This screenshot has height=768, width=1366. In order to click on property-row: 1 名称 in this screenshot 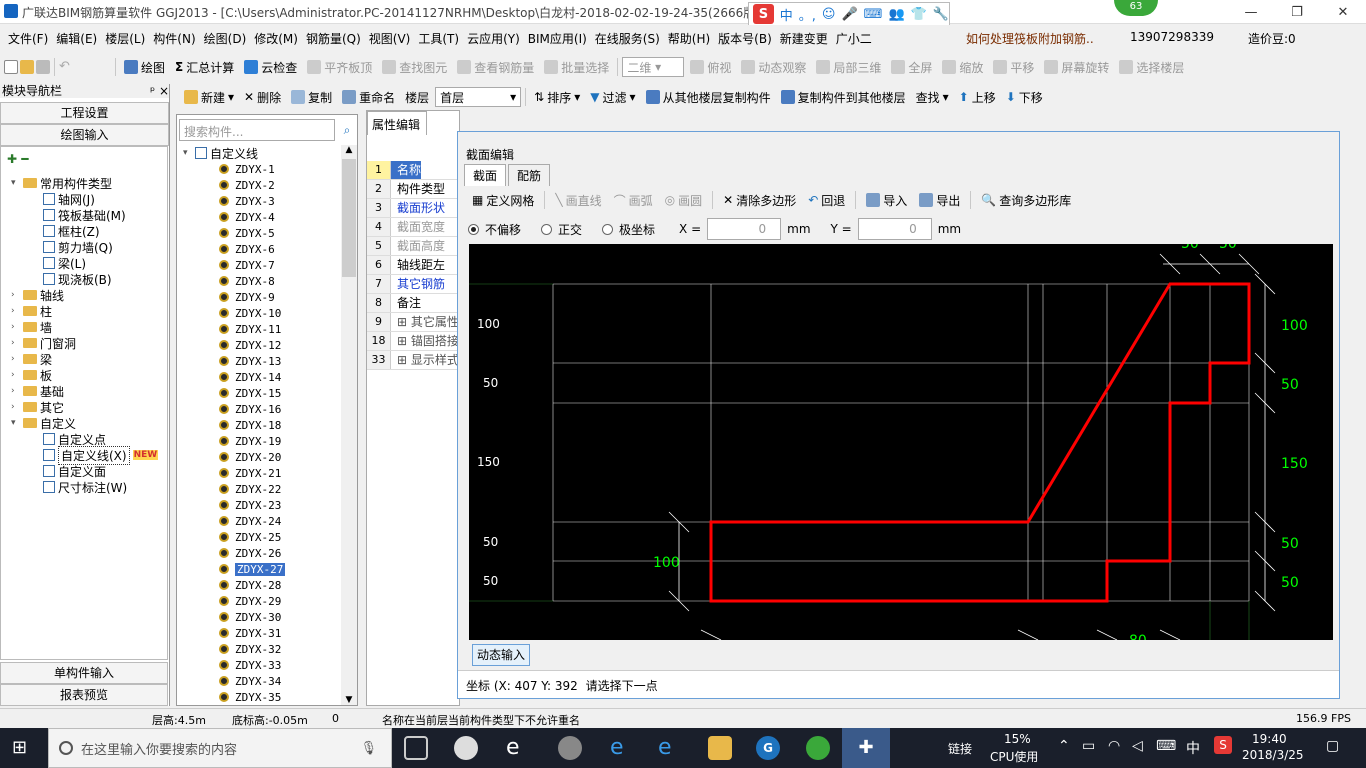, I will do `click(413, 170)`.